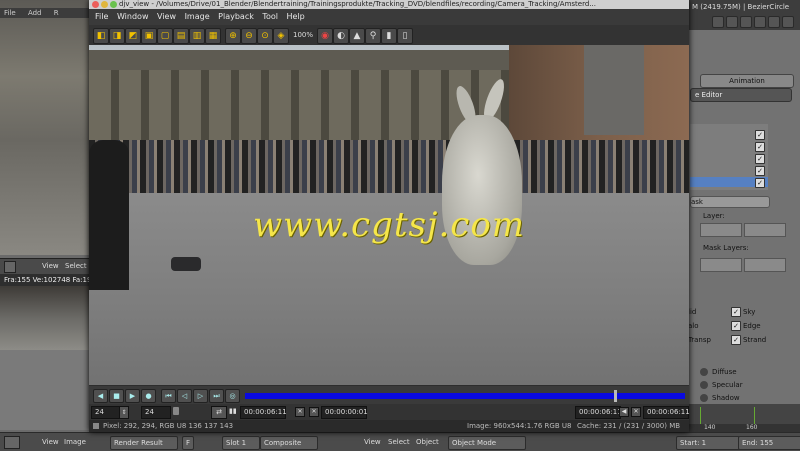  Describe the element at coordinates (181, 36) in the screenshot. I see `close-window-icon: ▤` at that location.